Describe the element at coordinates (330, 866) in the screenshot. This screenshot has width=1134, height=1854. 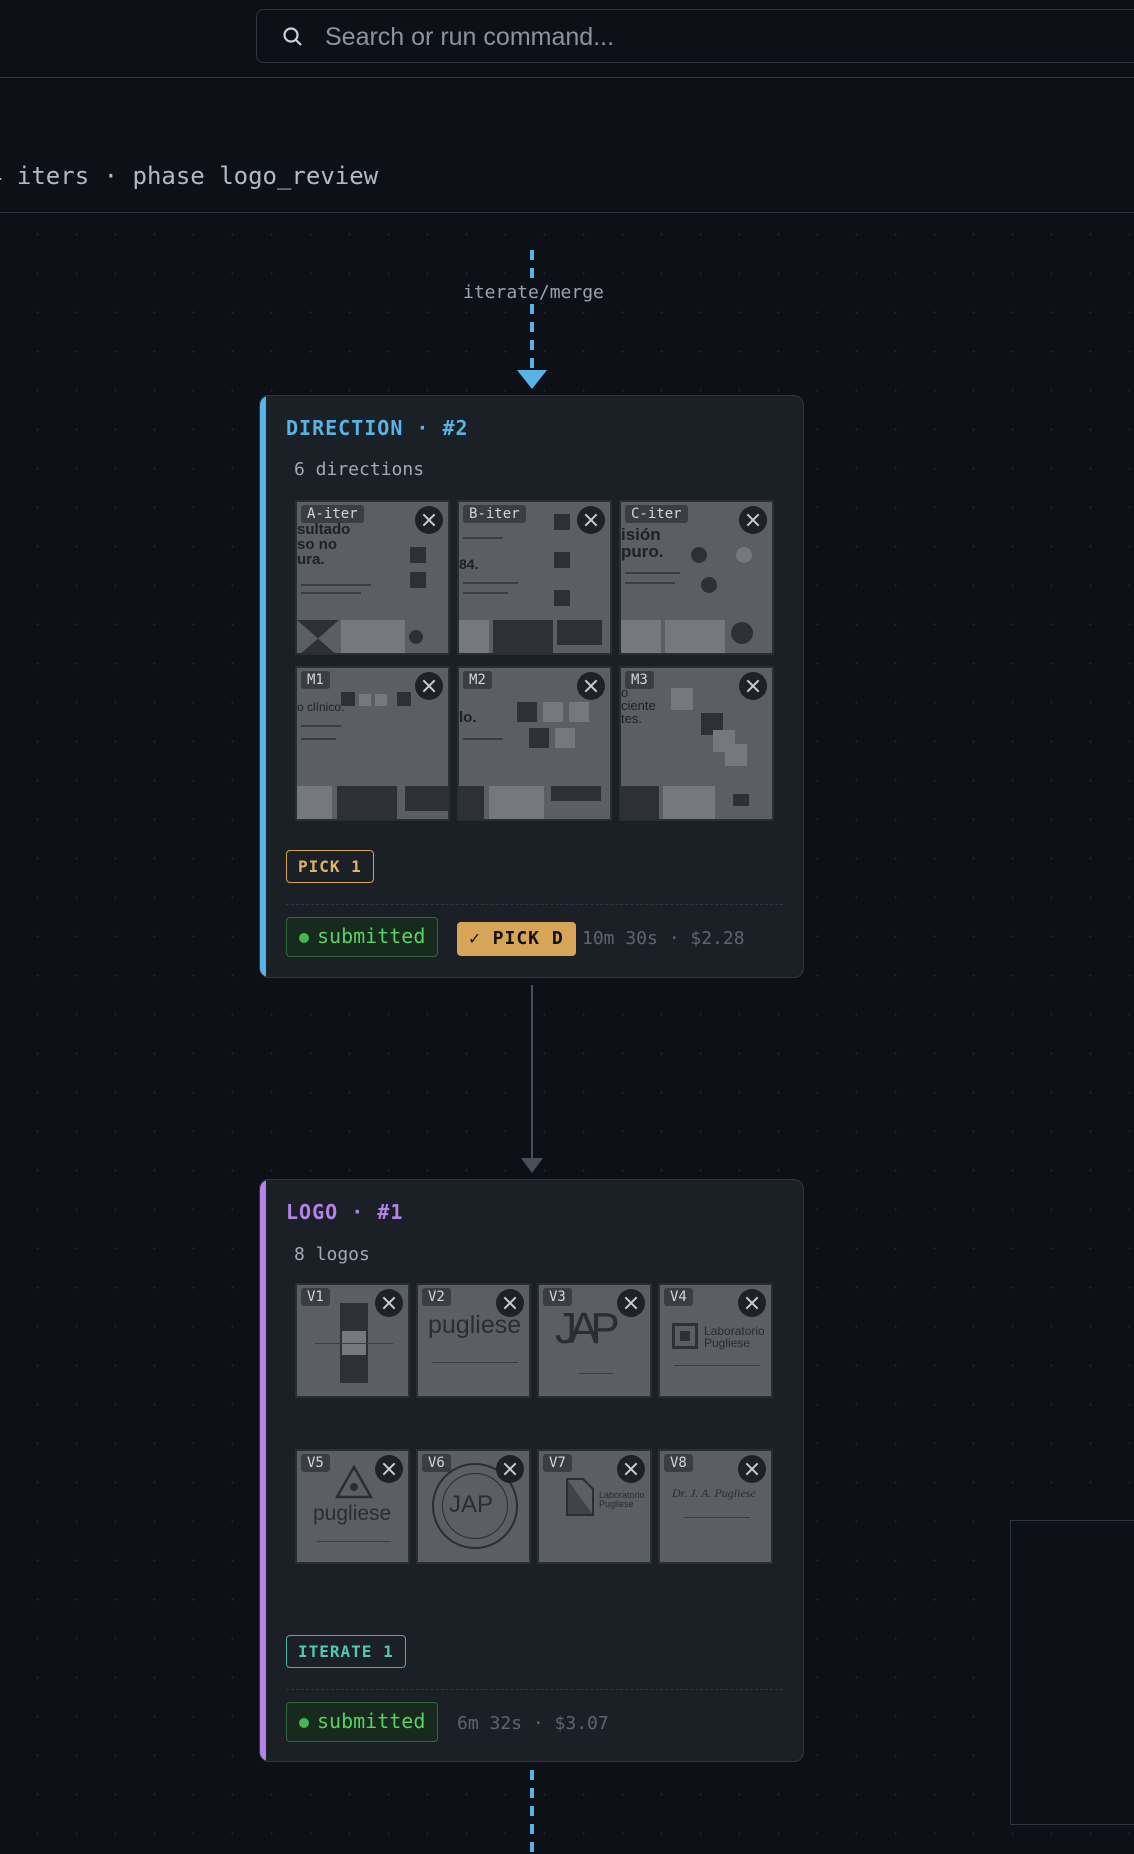
I see `pick-count-badge: PICK 1` at that location.